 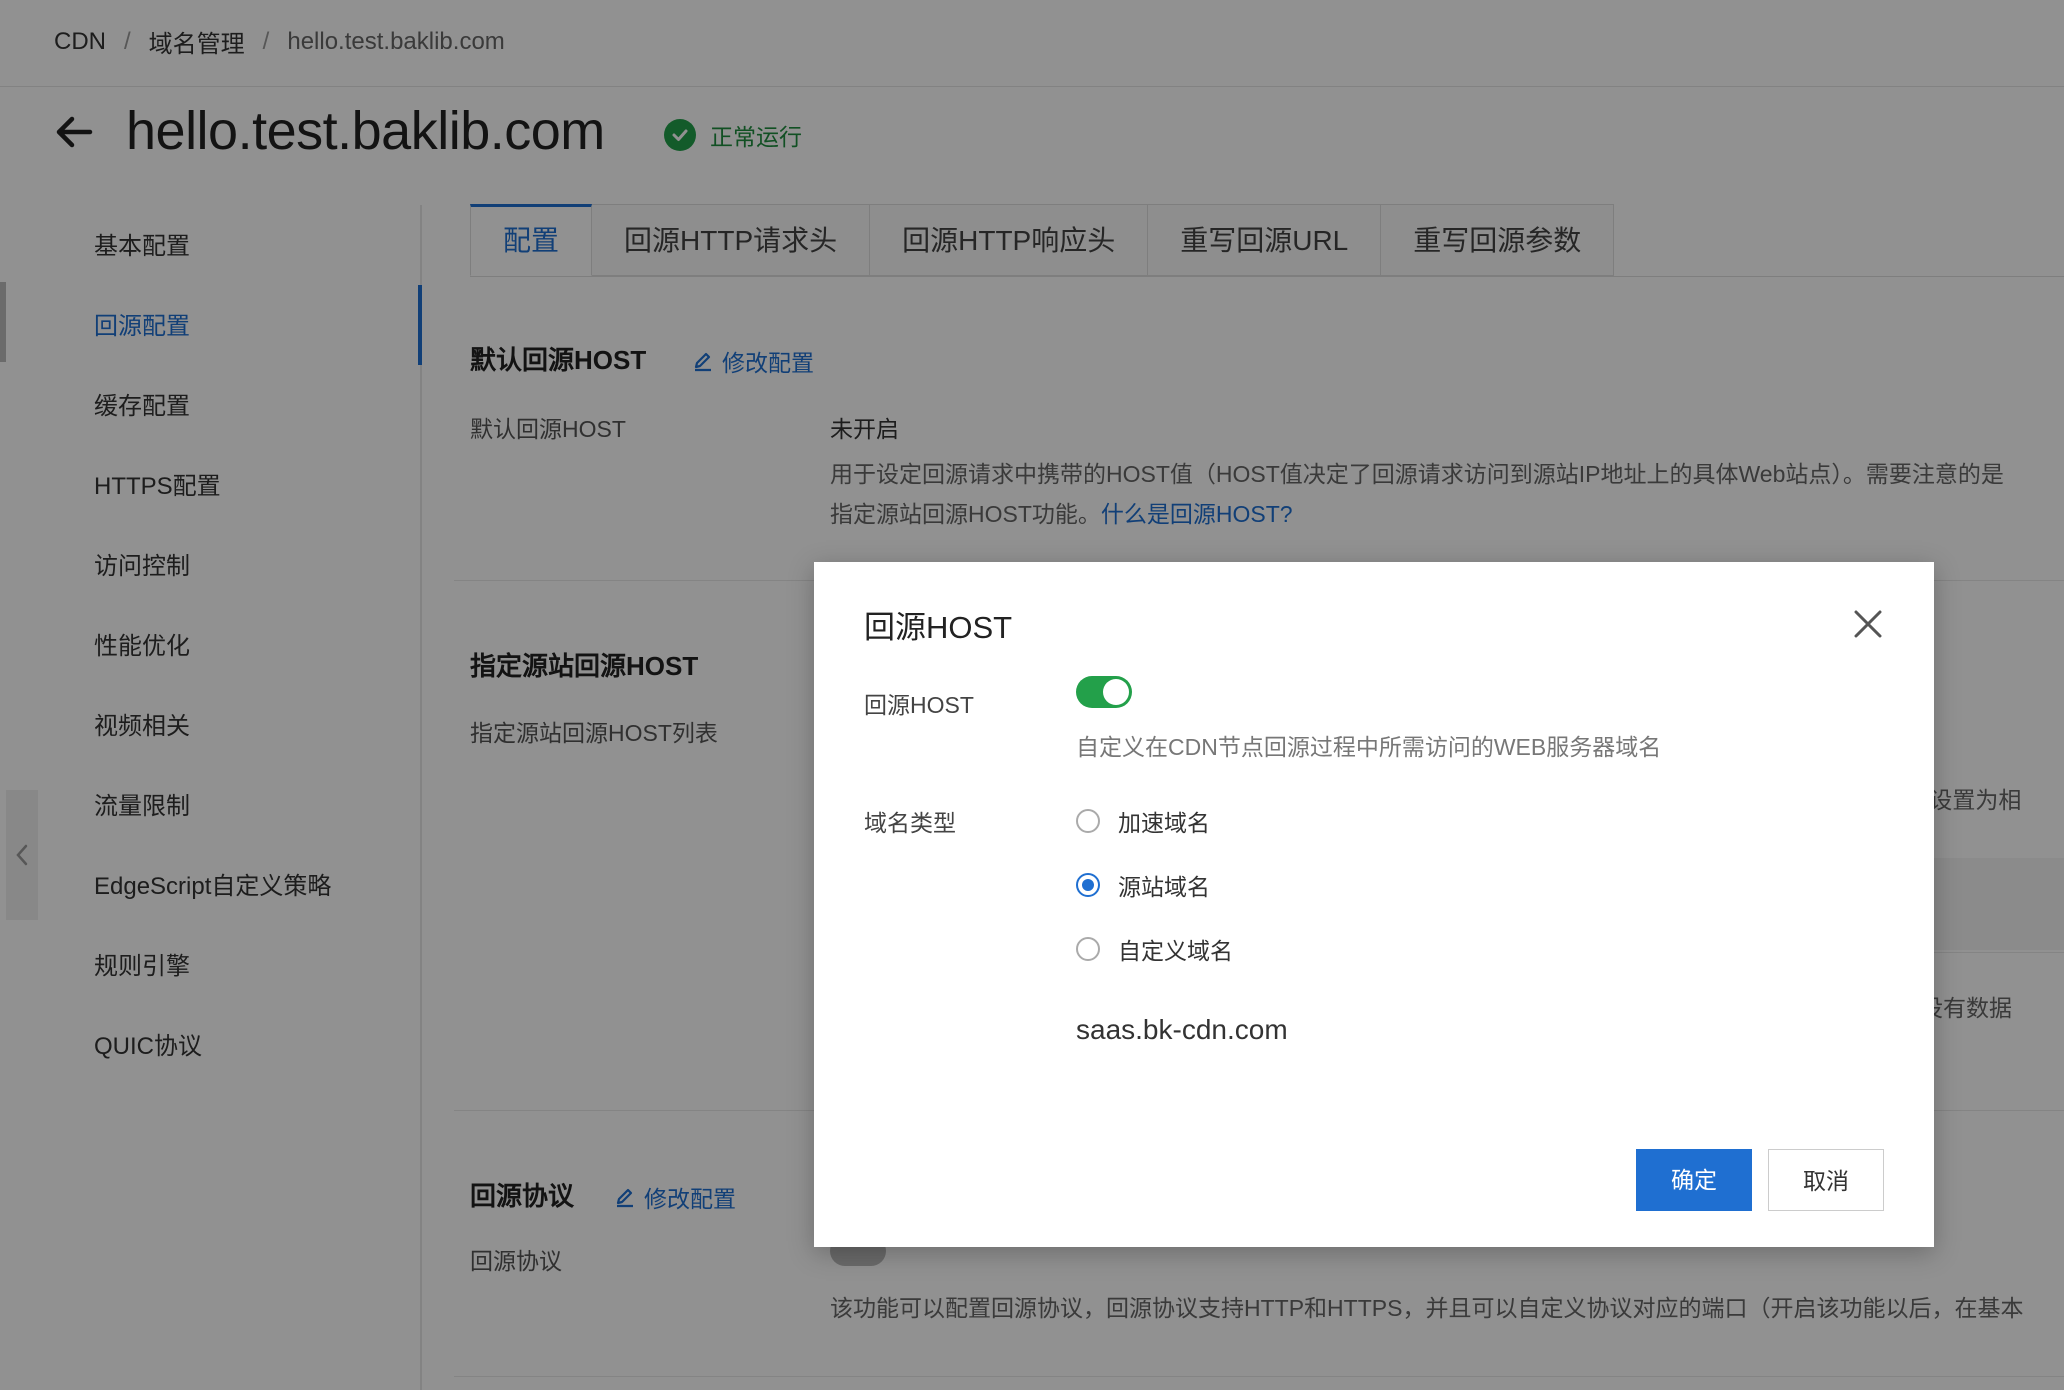 What do you see at coordinates (1826, 1180) in the screenshot?
I see `cancel-button: 取消` at bounding box center [1826, 1180].